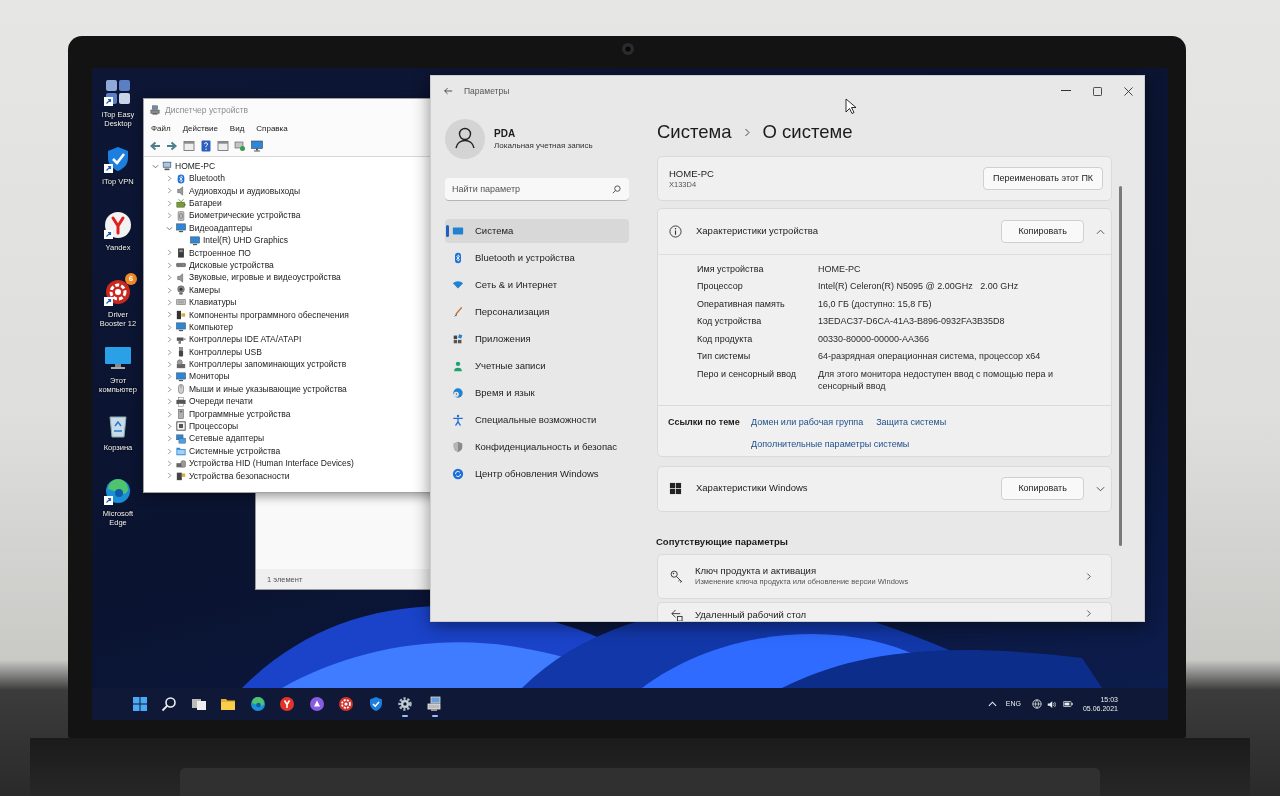 The image size is (1280, 796). What do you see at coordinates (537, 231) in the screenshot?
I see `nav-item: Система` at bounding box center [537, 231].